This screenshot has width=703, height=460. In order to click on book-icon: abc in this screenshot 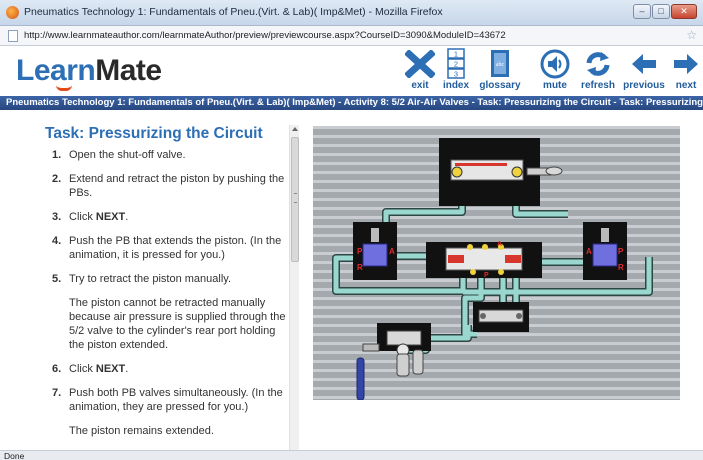, I will do `click(500, 63)`.